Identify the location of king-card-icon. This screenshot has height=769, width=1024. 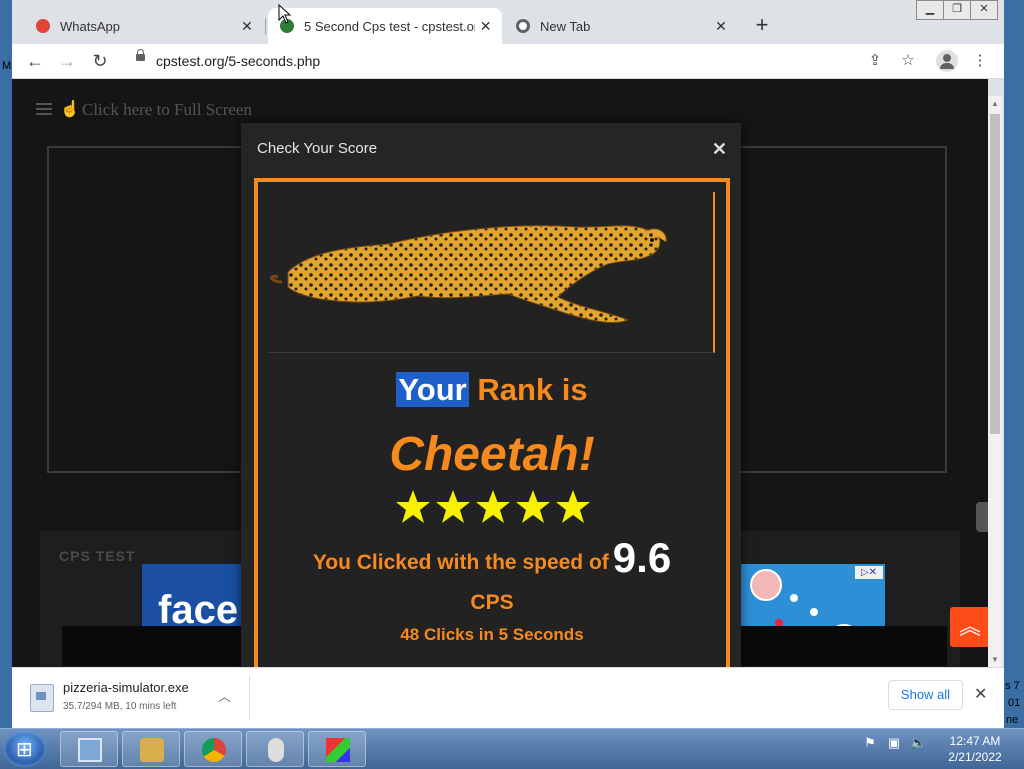
(152, 750).